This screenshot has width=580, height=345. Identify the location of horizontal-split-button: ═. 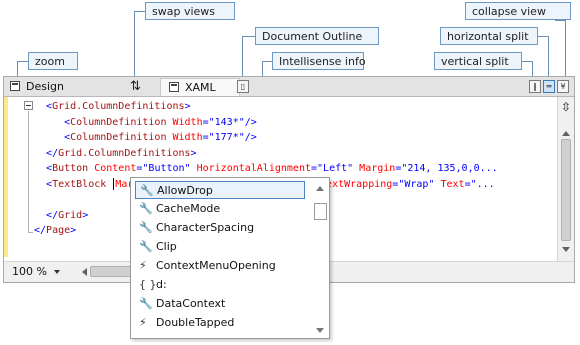
(549, 86).